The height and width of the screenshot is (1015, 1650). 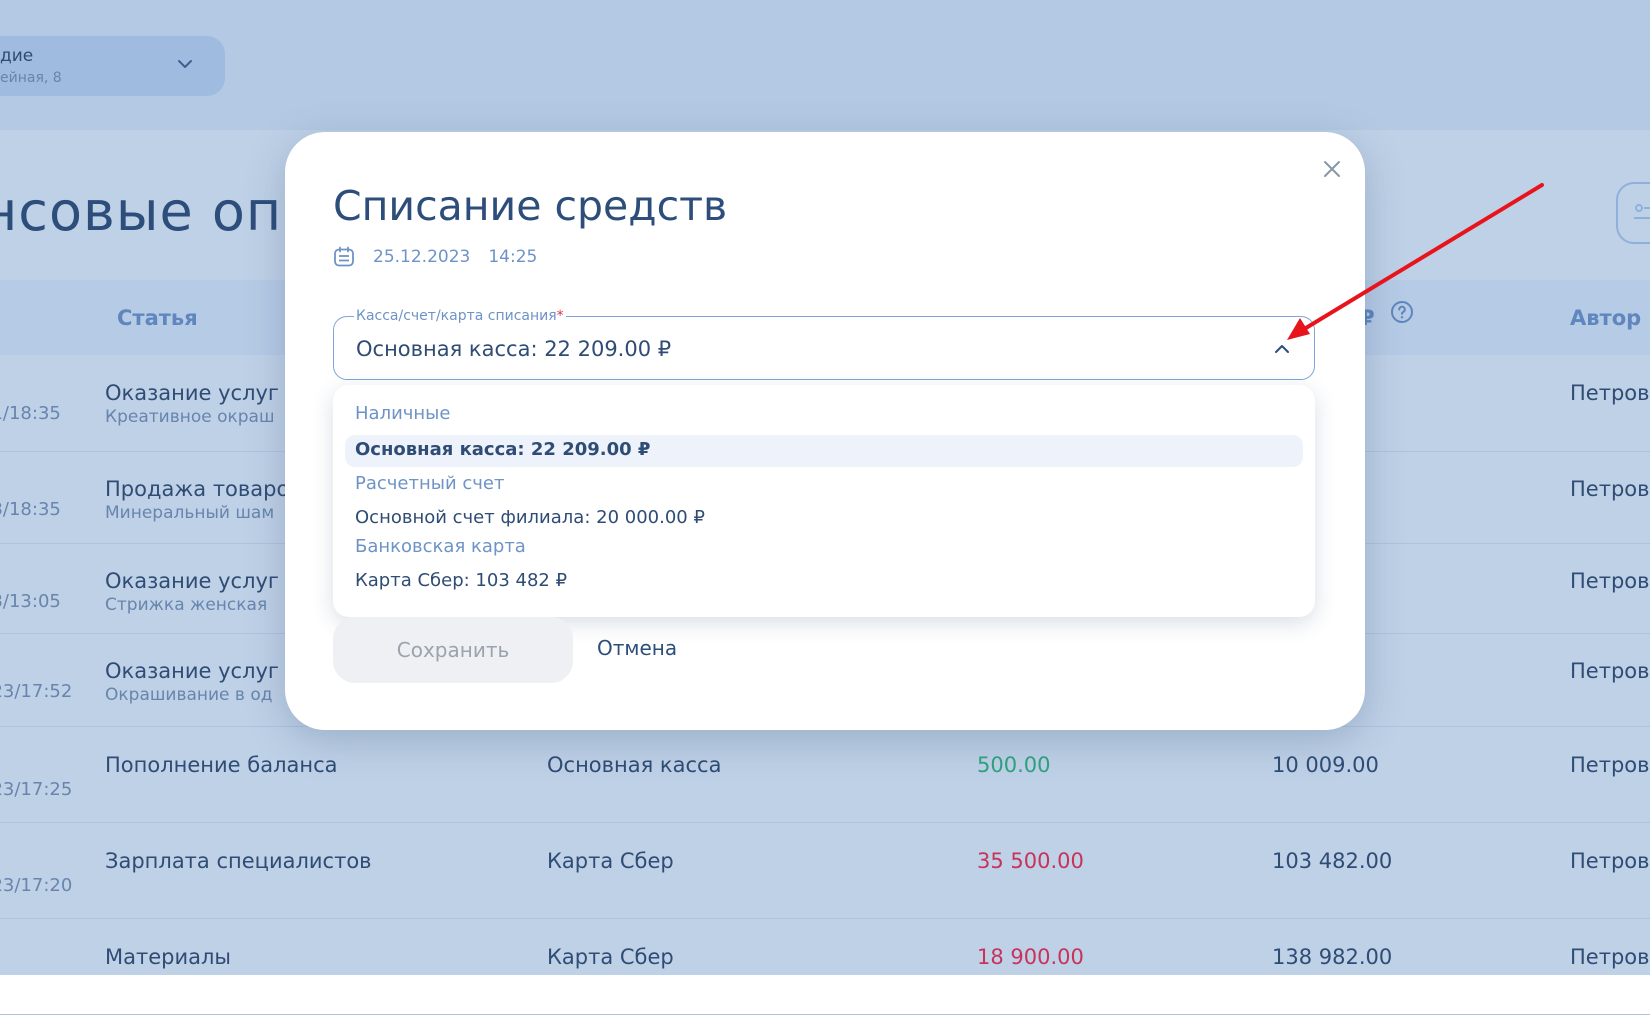 I want to click on close-icon, so click(x=1332, y=169).